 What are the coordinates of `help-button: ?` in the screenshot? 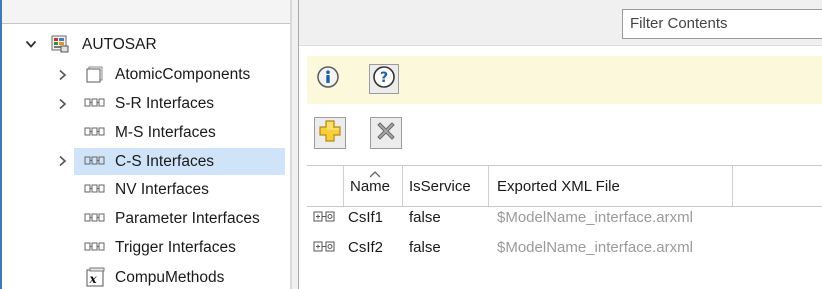 It's located at (384, 79).